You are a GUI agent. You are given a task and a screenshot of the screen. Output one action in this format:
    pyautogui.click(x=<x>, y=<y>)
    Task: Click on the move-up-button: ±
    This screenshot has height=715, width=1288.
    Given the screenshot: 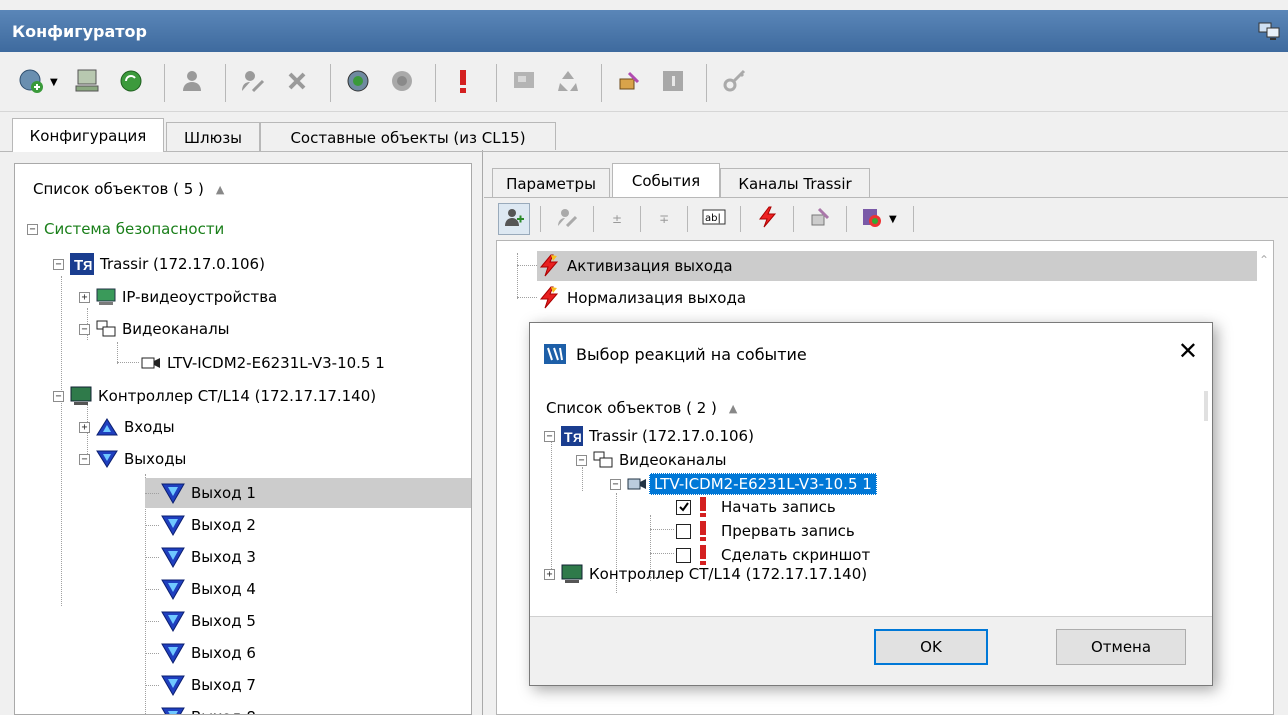 What is the action you would take?
    pyautogui.click(x=617, y=219)
    